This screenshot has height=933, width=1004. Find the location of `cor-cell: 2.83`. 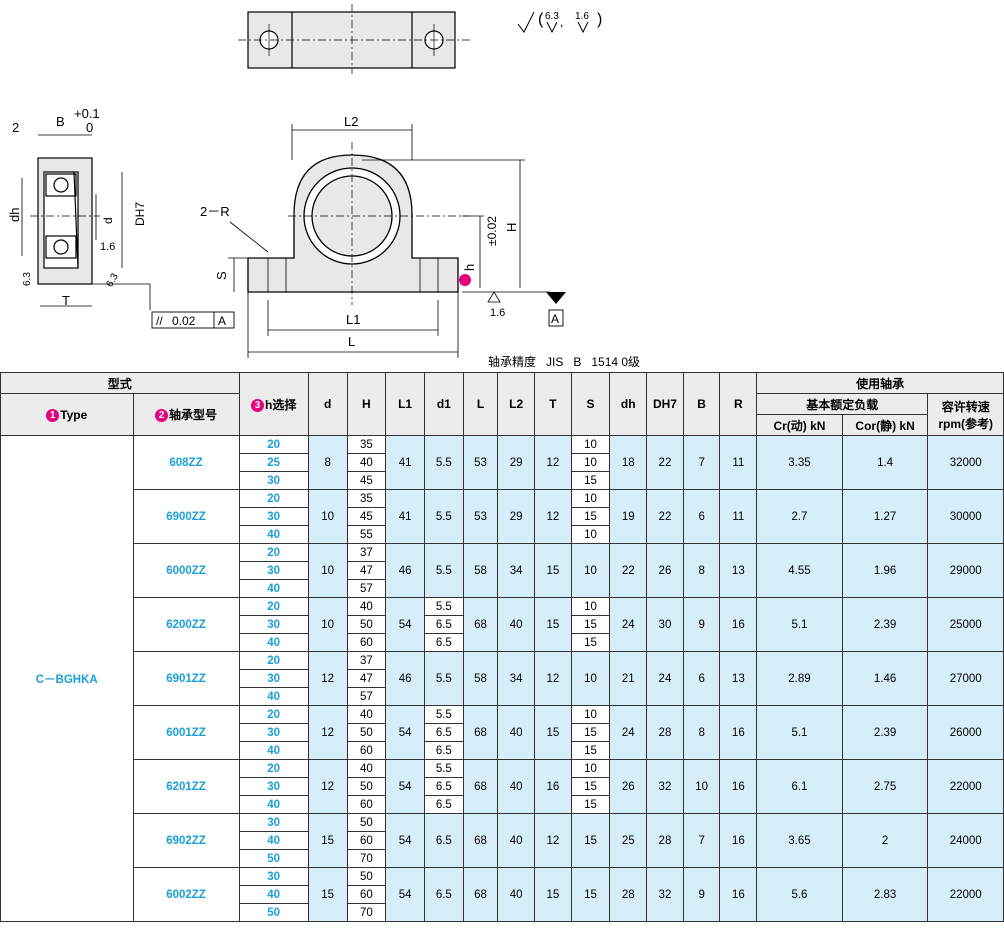

cor-cell: 2.83 is located at coordinates (885, 894).